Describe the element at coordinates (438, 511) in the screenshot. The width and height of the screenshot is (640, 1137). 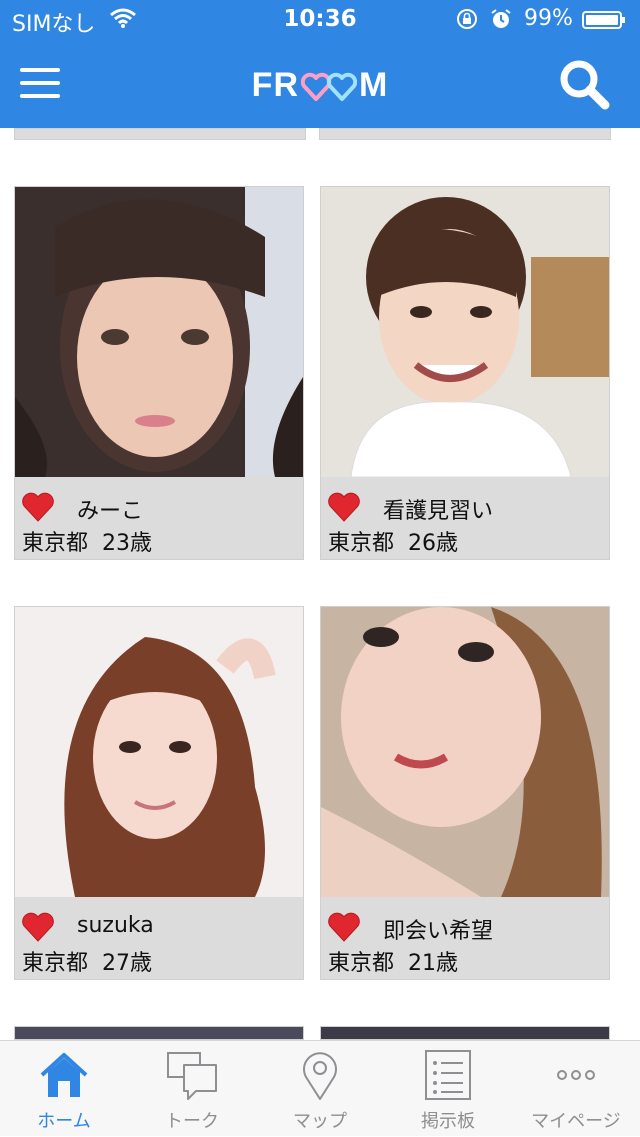
I see `profile-name: 看護見習い` at that location.